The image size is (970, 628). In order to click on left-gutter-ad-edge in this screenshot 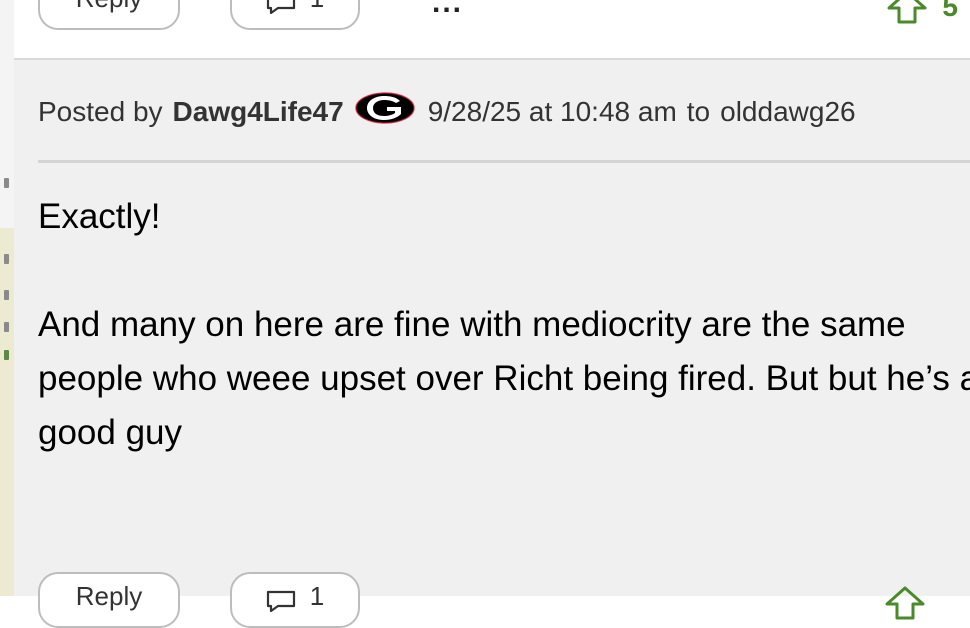, I will do `click(7, 412)`.